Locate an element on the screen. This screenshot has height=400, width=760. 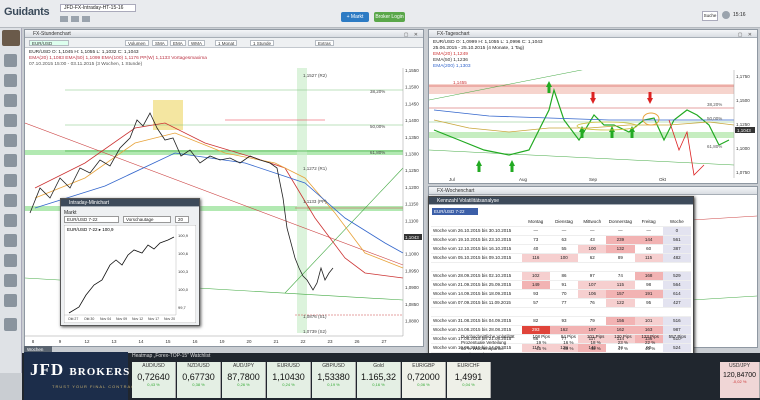
mini-x-tick: Nov 09 is located at coordinates (121, 319).